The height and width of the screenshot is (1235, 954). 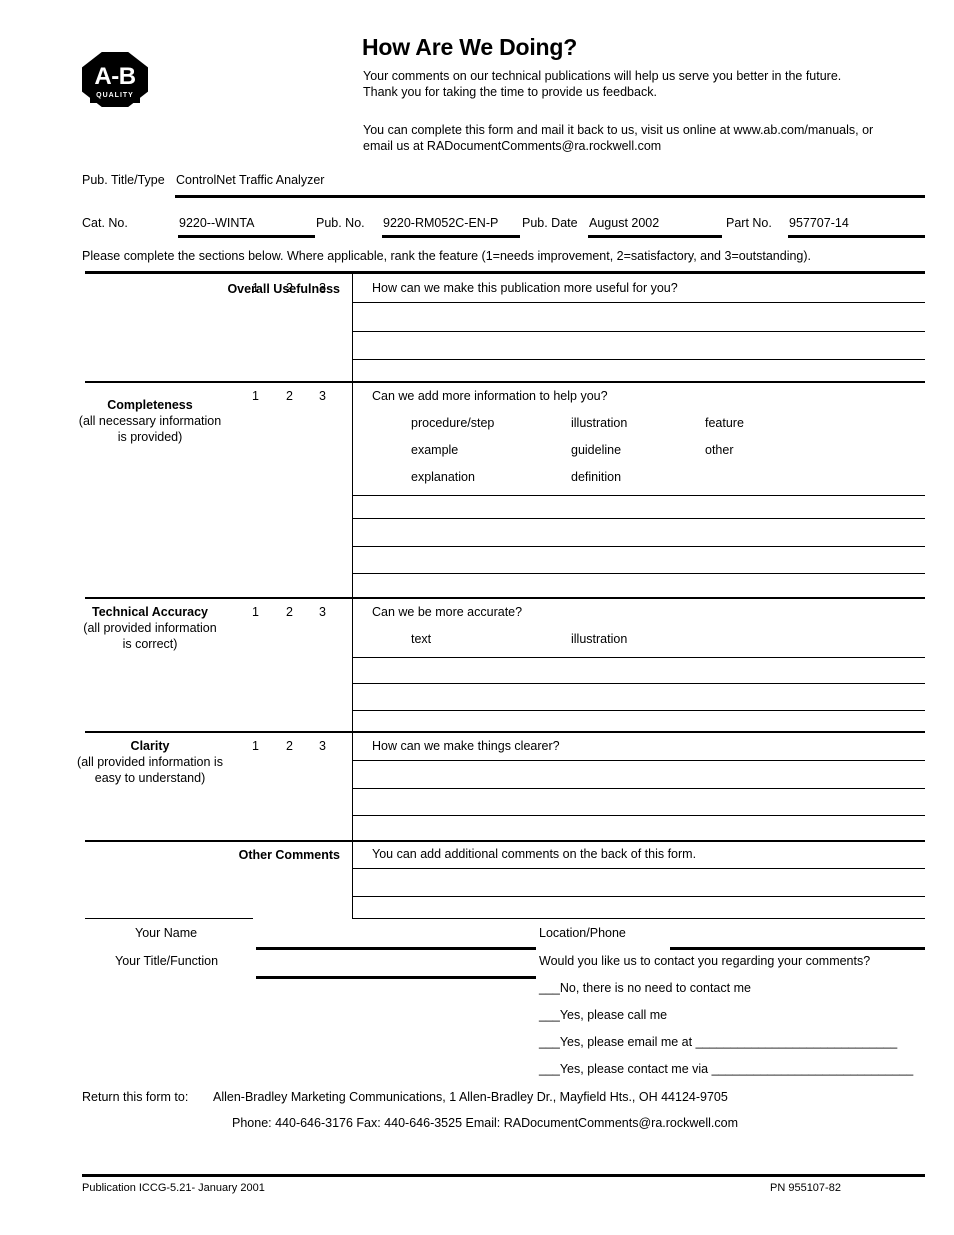 I want to click on footer-publication: Publication ICCG-5.21- January 2001, so click(x=173, y=1188).